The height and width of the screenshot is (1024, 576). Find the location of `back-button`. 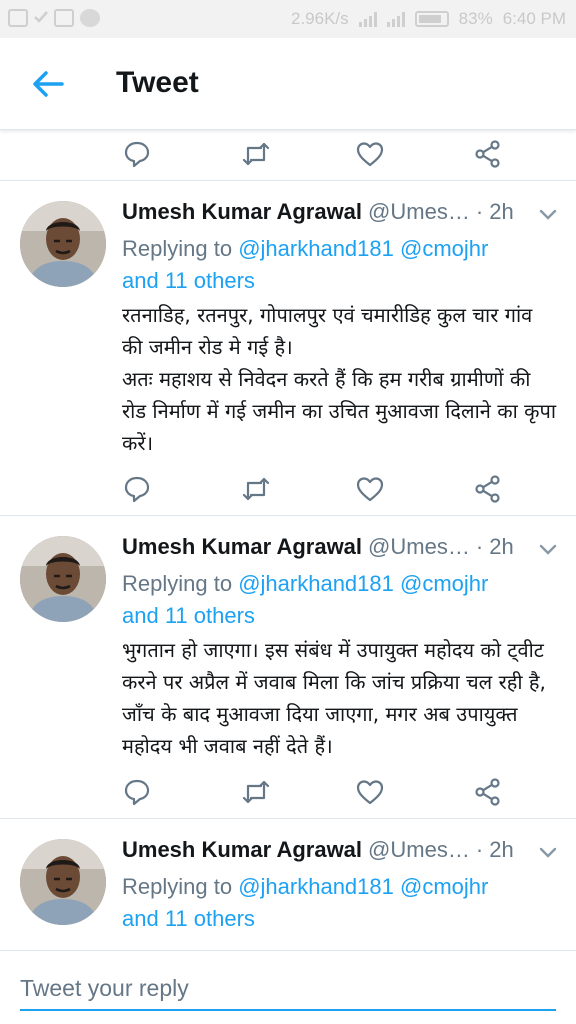

back-button is located at coordinates (48, 84).